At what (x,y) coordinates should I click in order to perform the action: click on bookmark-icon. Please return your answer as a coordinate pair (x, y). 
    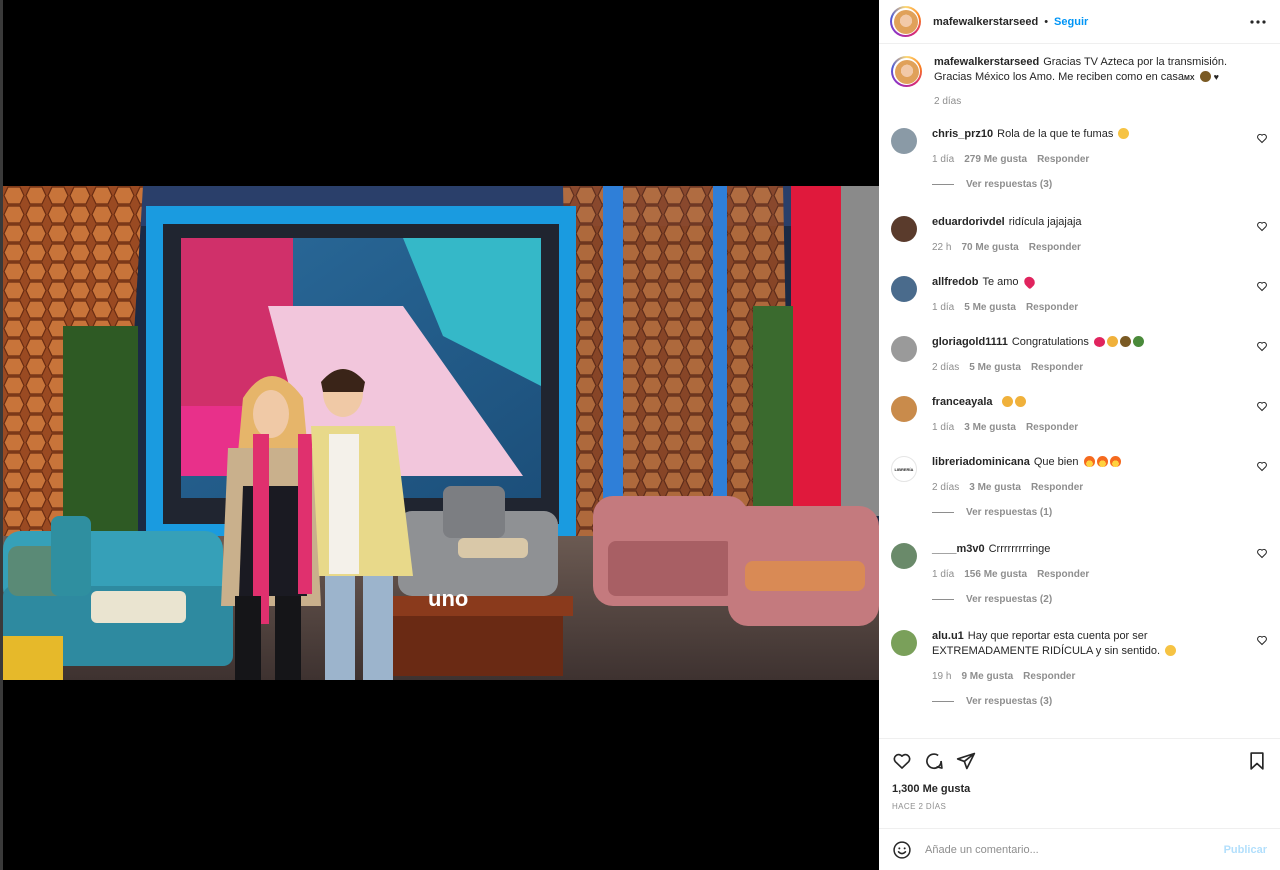
    Looking at the image, I should click on (1257, 761).